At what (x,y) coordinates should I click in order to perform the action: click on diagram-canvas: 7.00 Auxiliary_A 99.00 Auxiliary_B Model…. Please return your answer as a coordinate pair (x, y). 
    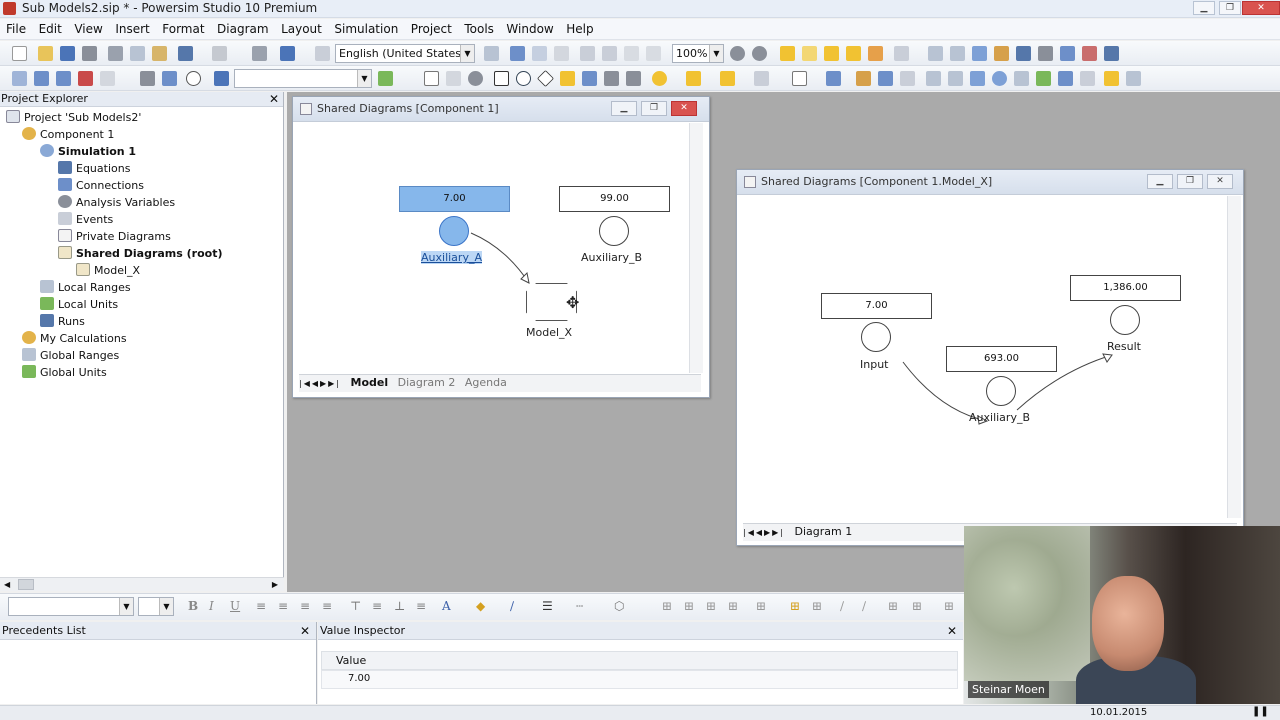
    Looking at the image, I should click on (495, 248).